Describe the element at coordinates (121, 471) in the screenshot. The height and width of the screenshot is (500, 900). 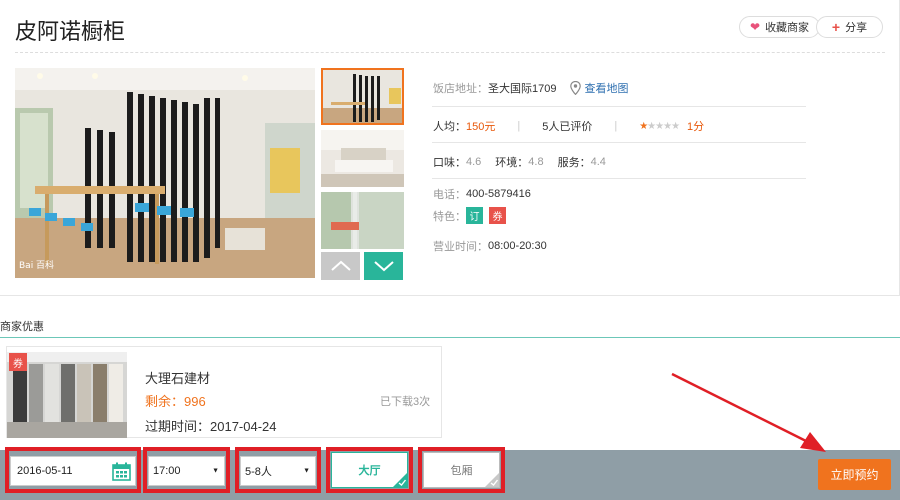
I see `calendar-icon` at that location.